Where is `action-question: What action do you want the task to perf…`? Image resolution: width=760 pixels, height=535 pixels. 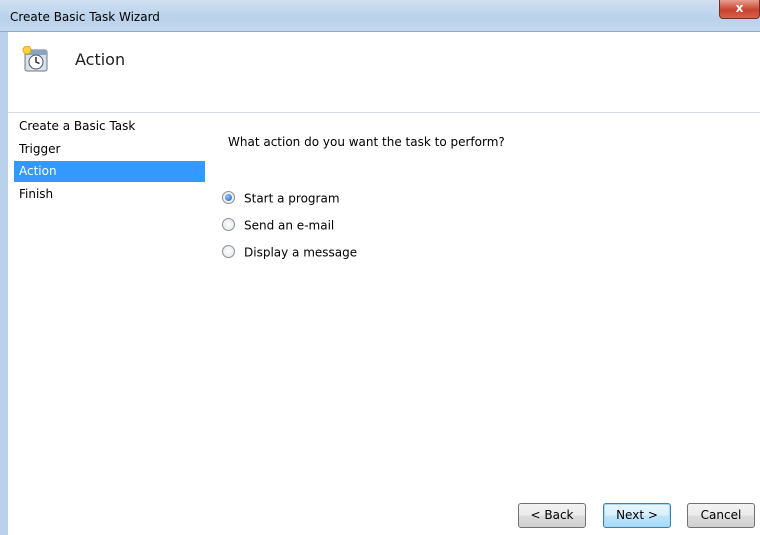
action-question: What action do you want the task to perf… is located at coordinates (366, 142).